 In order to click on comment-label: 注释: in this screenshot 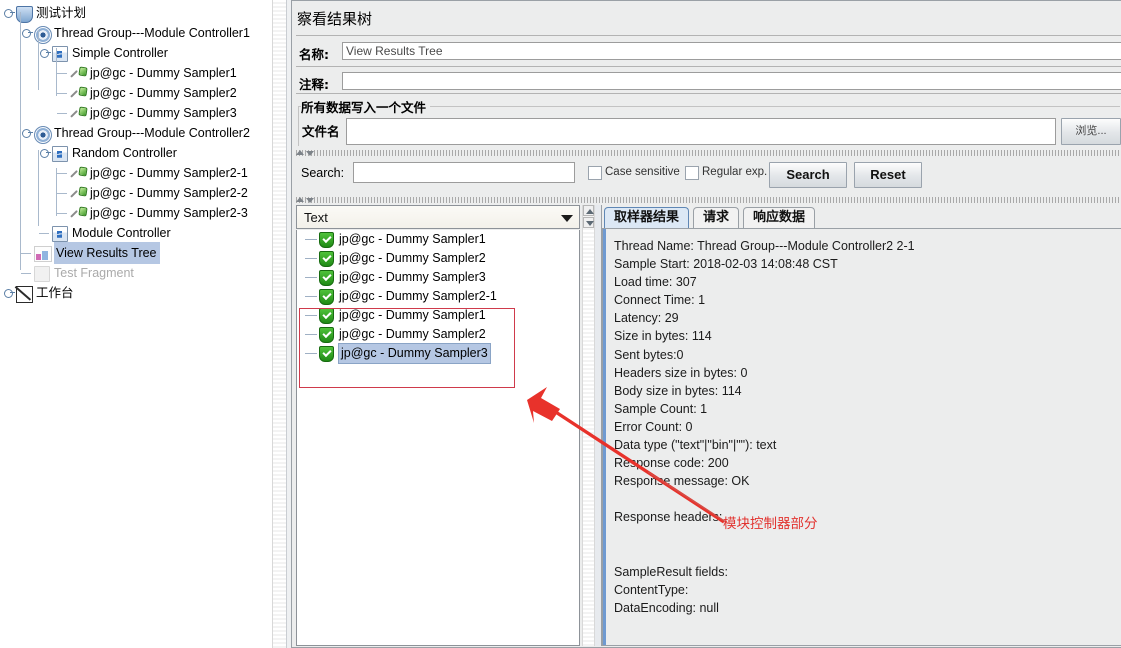, I will do `click(314, 84)`.